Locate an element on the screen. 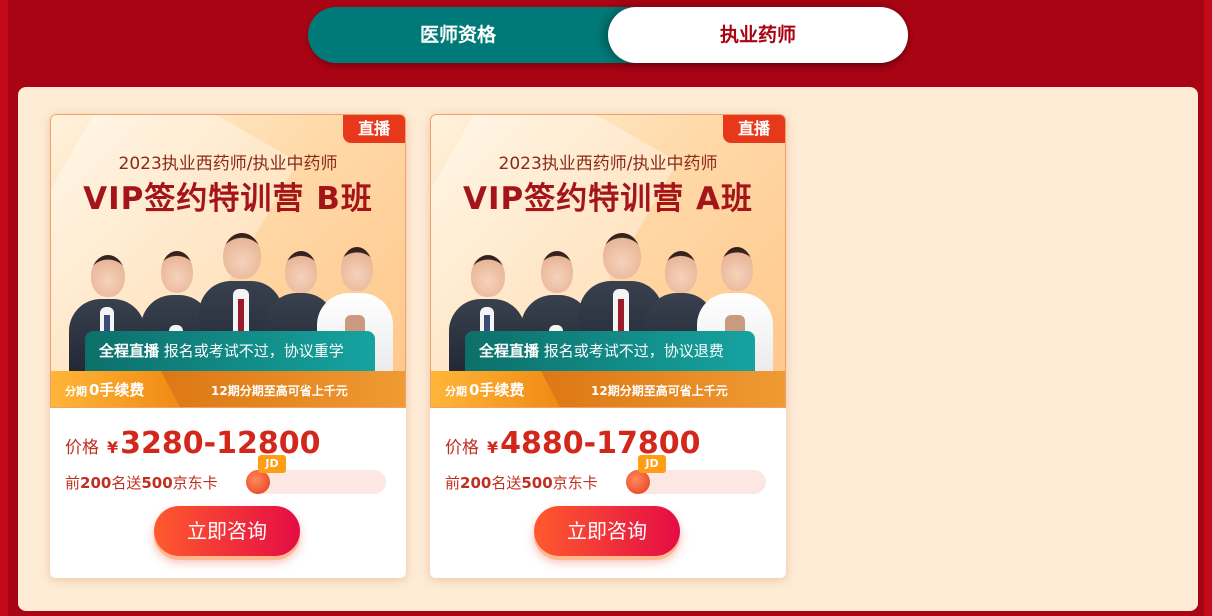 The image size is (1212, 616). price-value: 4880-17800 is located at coordinates (600, 443).